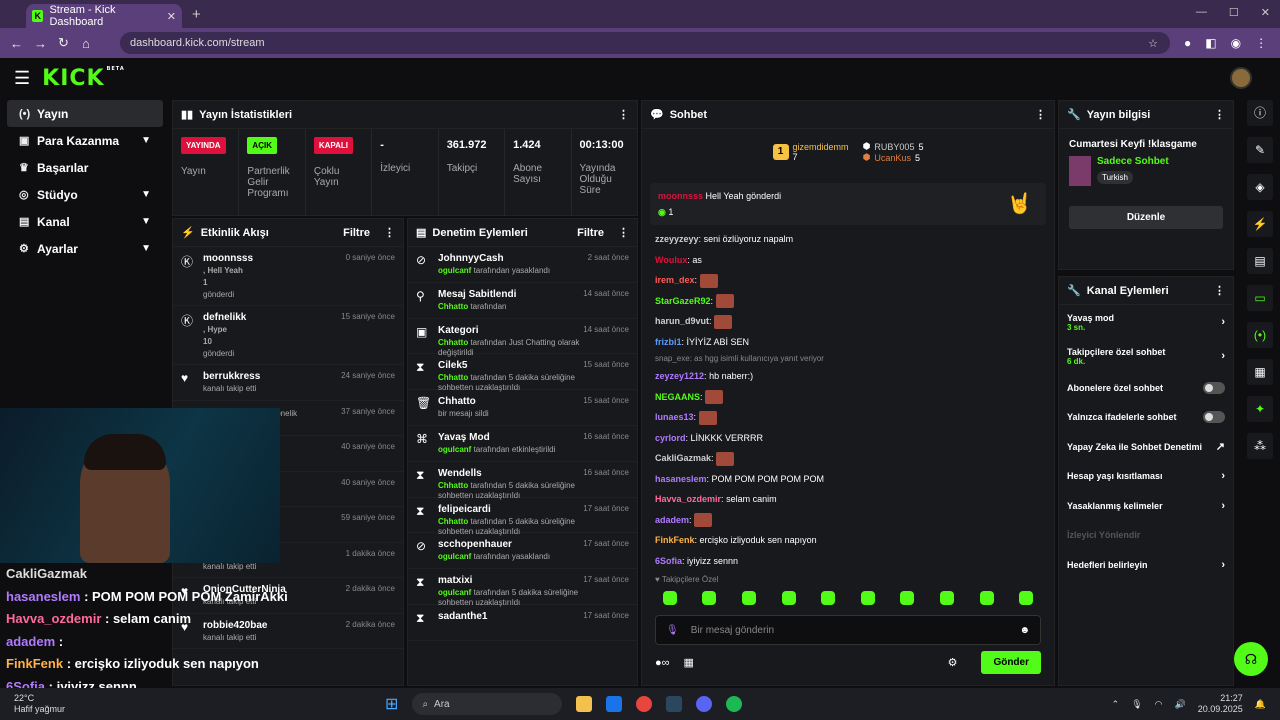 The width and height of the screenshot is (1280, 720). Describe the element at coordinates (679, 376) in the screenshot. I see `chat-username: zeyzey1212` at that location.